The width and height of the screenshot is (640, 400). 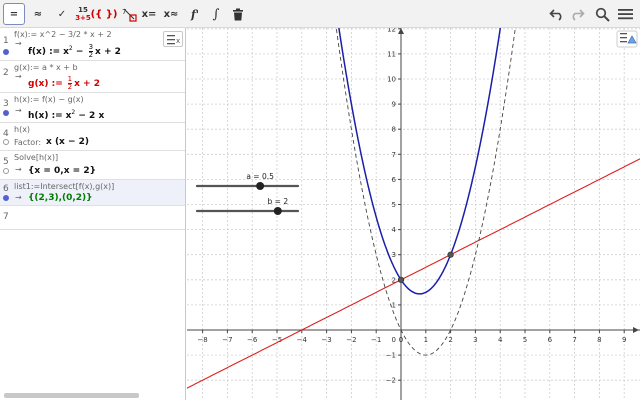 I want to click on output-value: x (x − 2), so click(x=68, y=142).